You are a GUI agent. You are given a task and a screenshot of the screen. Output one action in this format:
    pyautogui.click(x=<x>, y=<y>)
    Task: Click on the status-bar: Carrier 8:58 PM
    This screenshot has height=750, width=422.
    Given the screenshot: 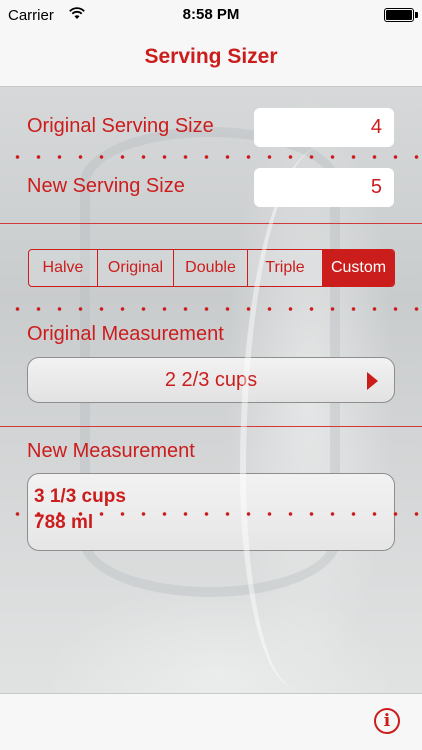 What is the action you would take?
    pyautogui.click(x=211, y=15)
    